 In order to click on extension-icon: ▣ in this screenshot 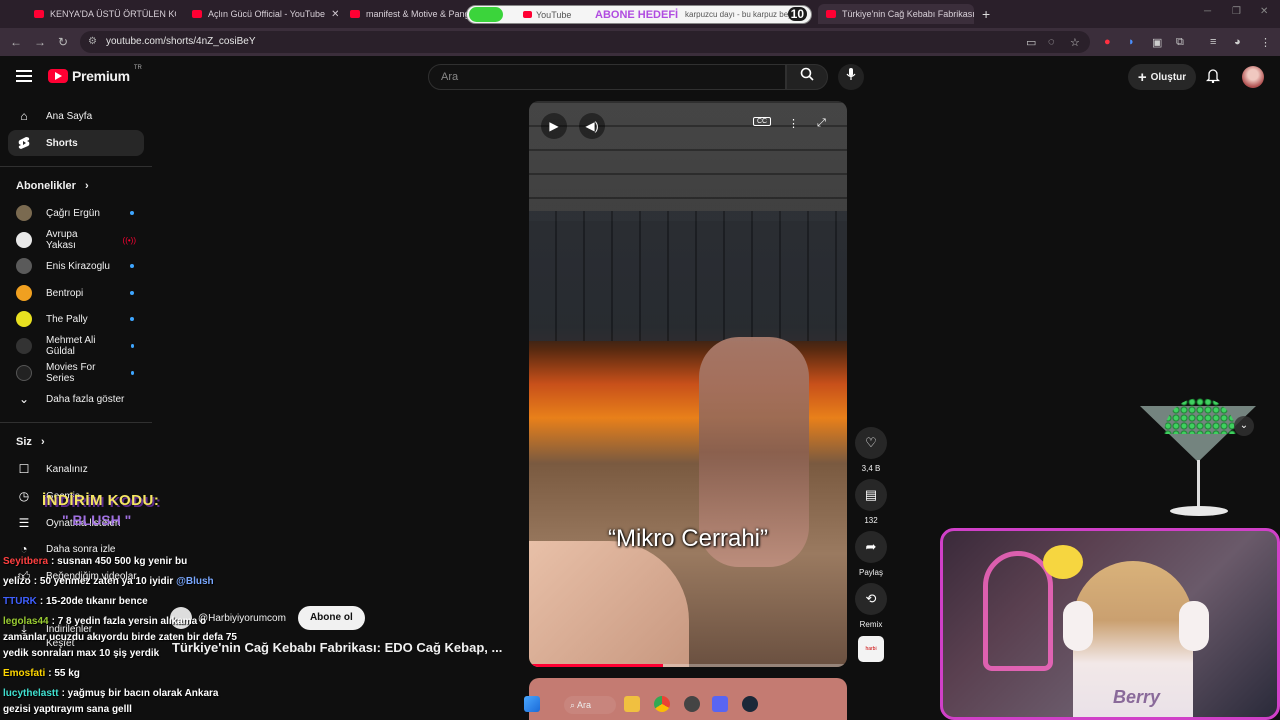, I will do `click(1157, 42)`.